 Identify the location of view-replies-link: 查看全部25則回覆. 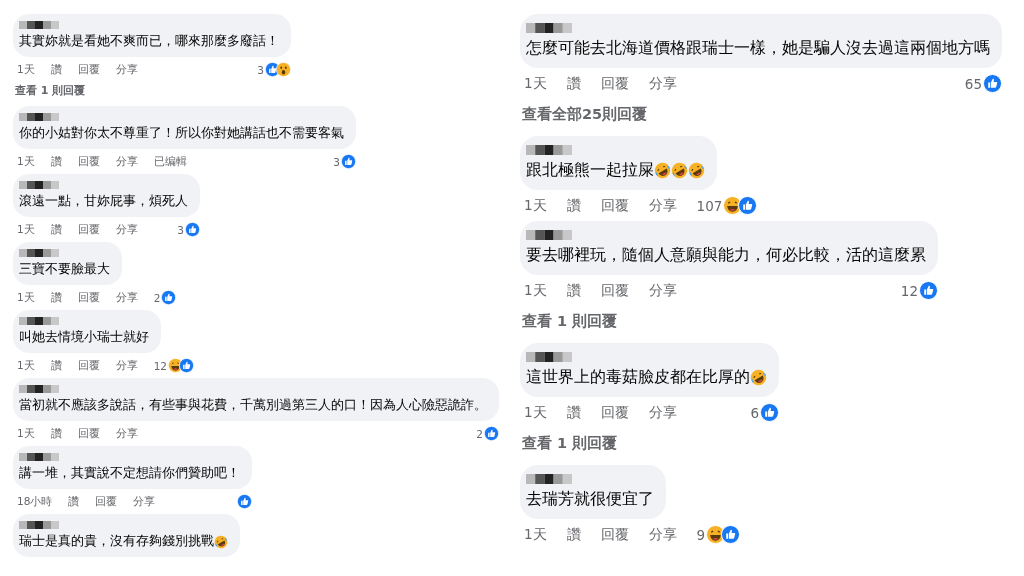
(585, 117).